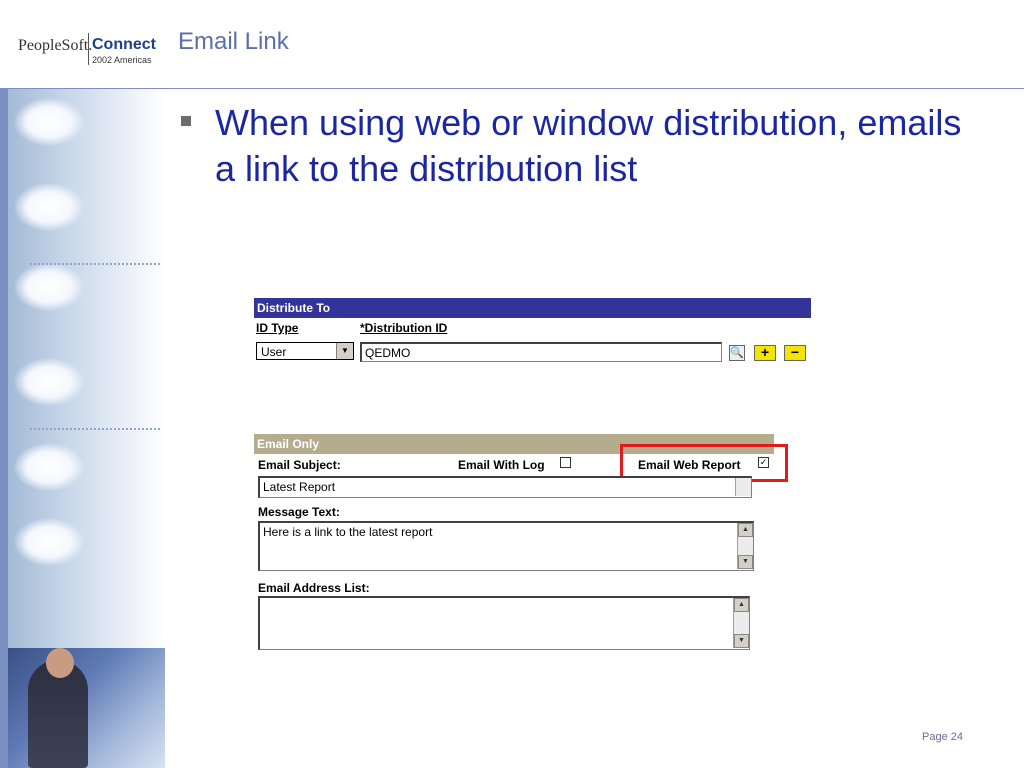 Image resolution: width=1024 pixels, height=768 pixels. I want to click on email-address-list-area: ▲ ▼, so click(504, 623).